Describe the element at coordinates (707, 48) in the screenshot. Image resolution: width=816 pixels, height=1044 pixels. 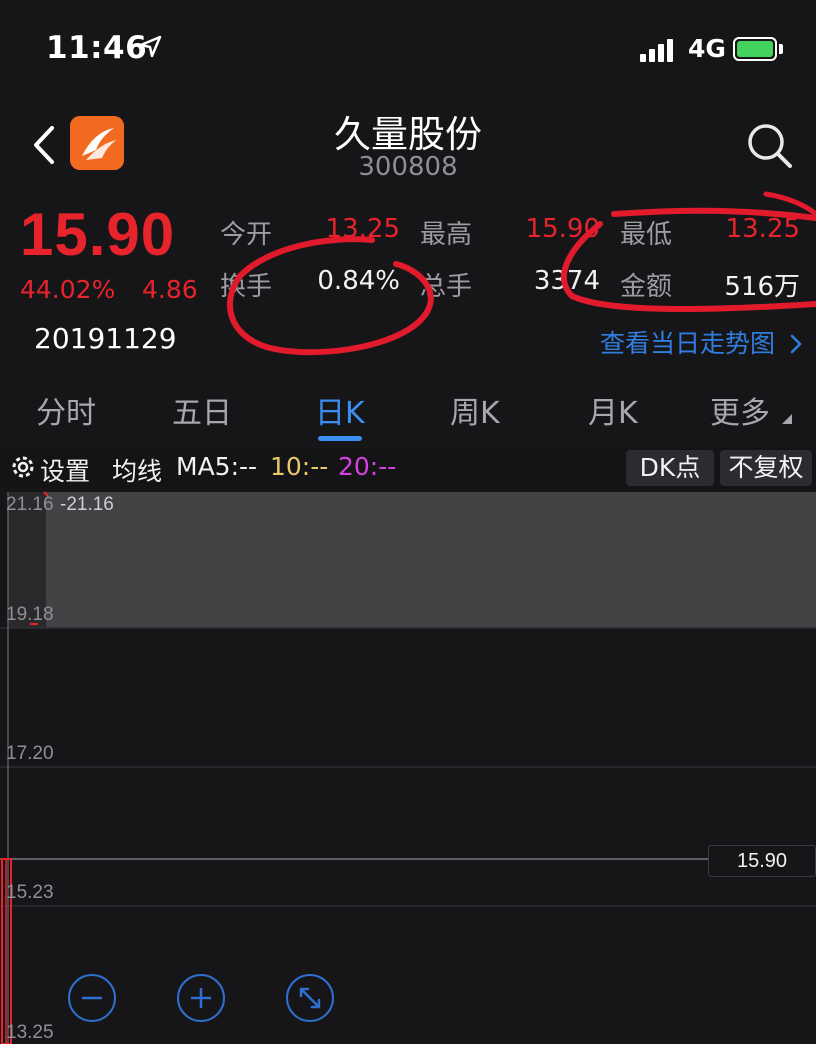
I see `network-type: 4G` at that location.